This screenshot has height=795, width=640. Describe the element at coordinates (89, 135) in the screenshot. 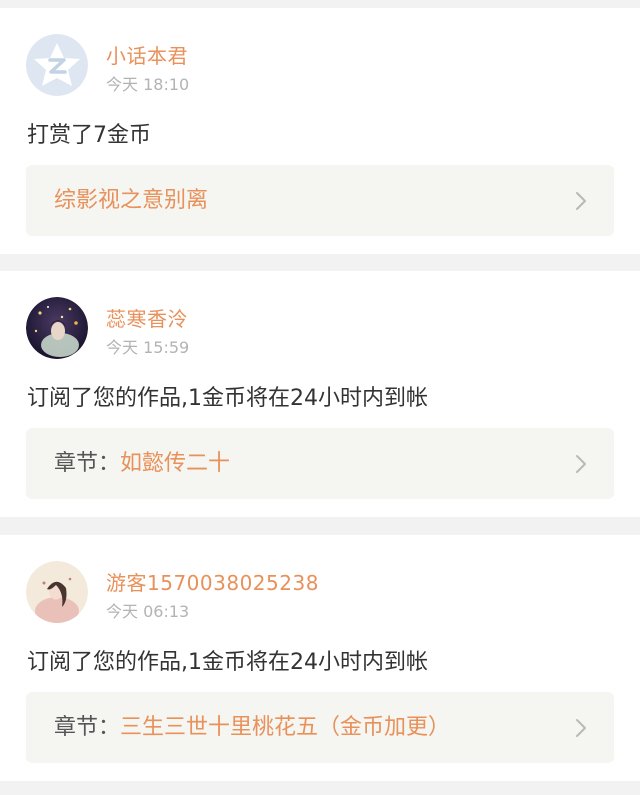

I see `notification-message: 打赏了7金币` at that location.